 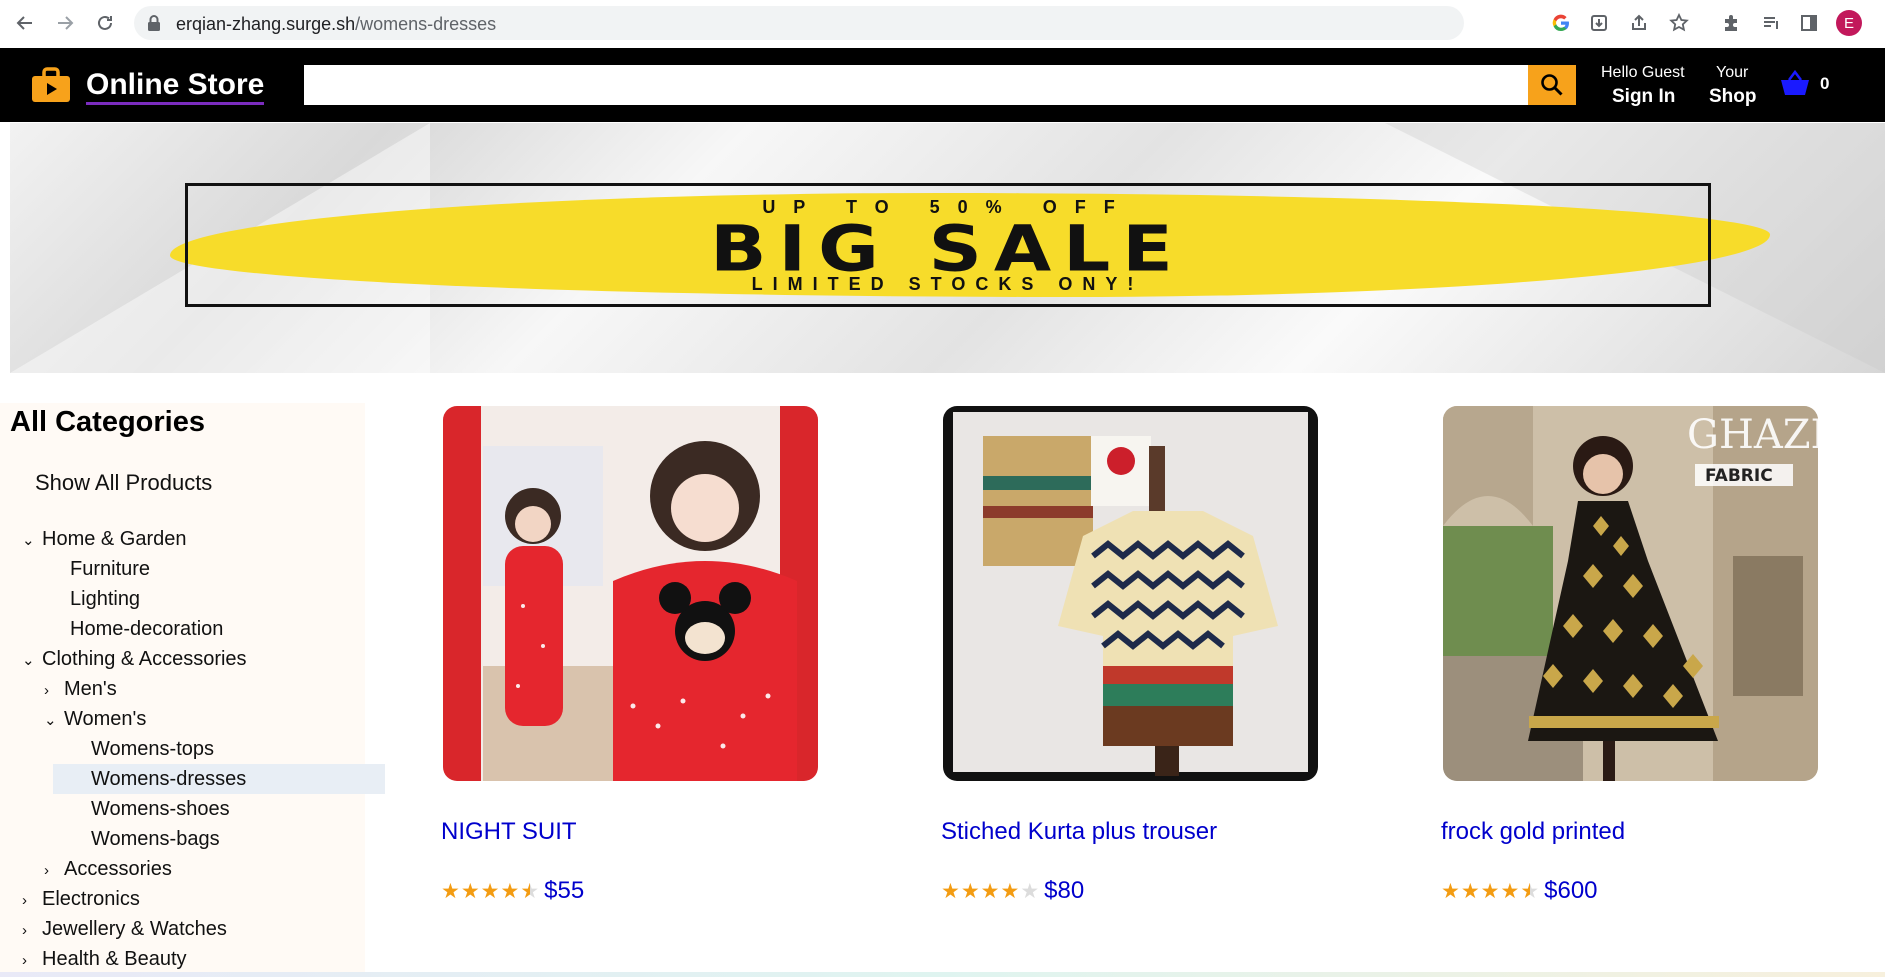 I want to click on category-womens-tops: Womens-tops, so click(x=152, y=749).